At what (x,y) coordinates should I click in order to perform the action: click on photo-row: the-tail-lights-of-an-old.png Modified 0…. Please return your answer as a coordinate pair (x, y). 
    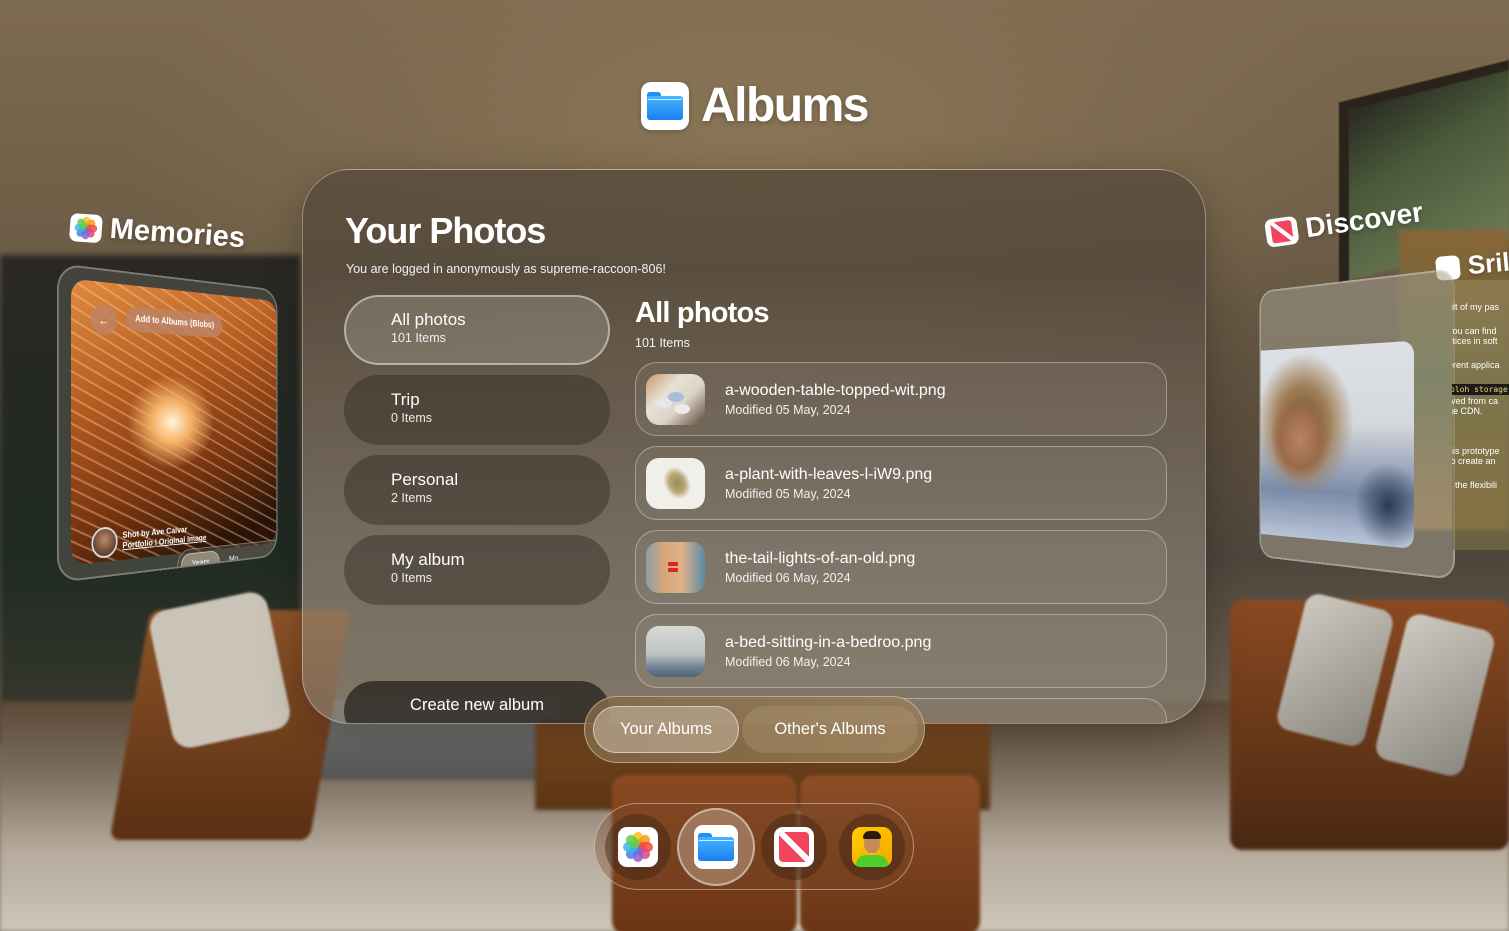
    Looking at the image, I should click on (901, 567).